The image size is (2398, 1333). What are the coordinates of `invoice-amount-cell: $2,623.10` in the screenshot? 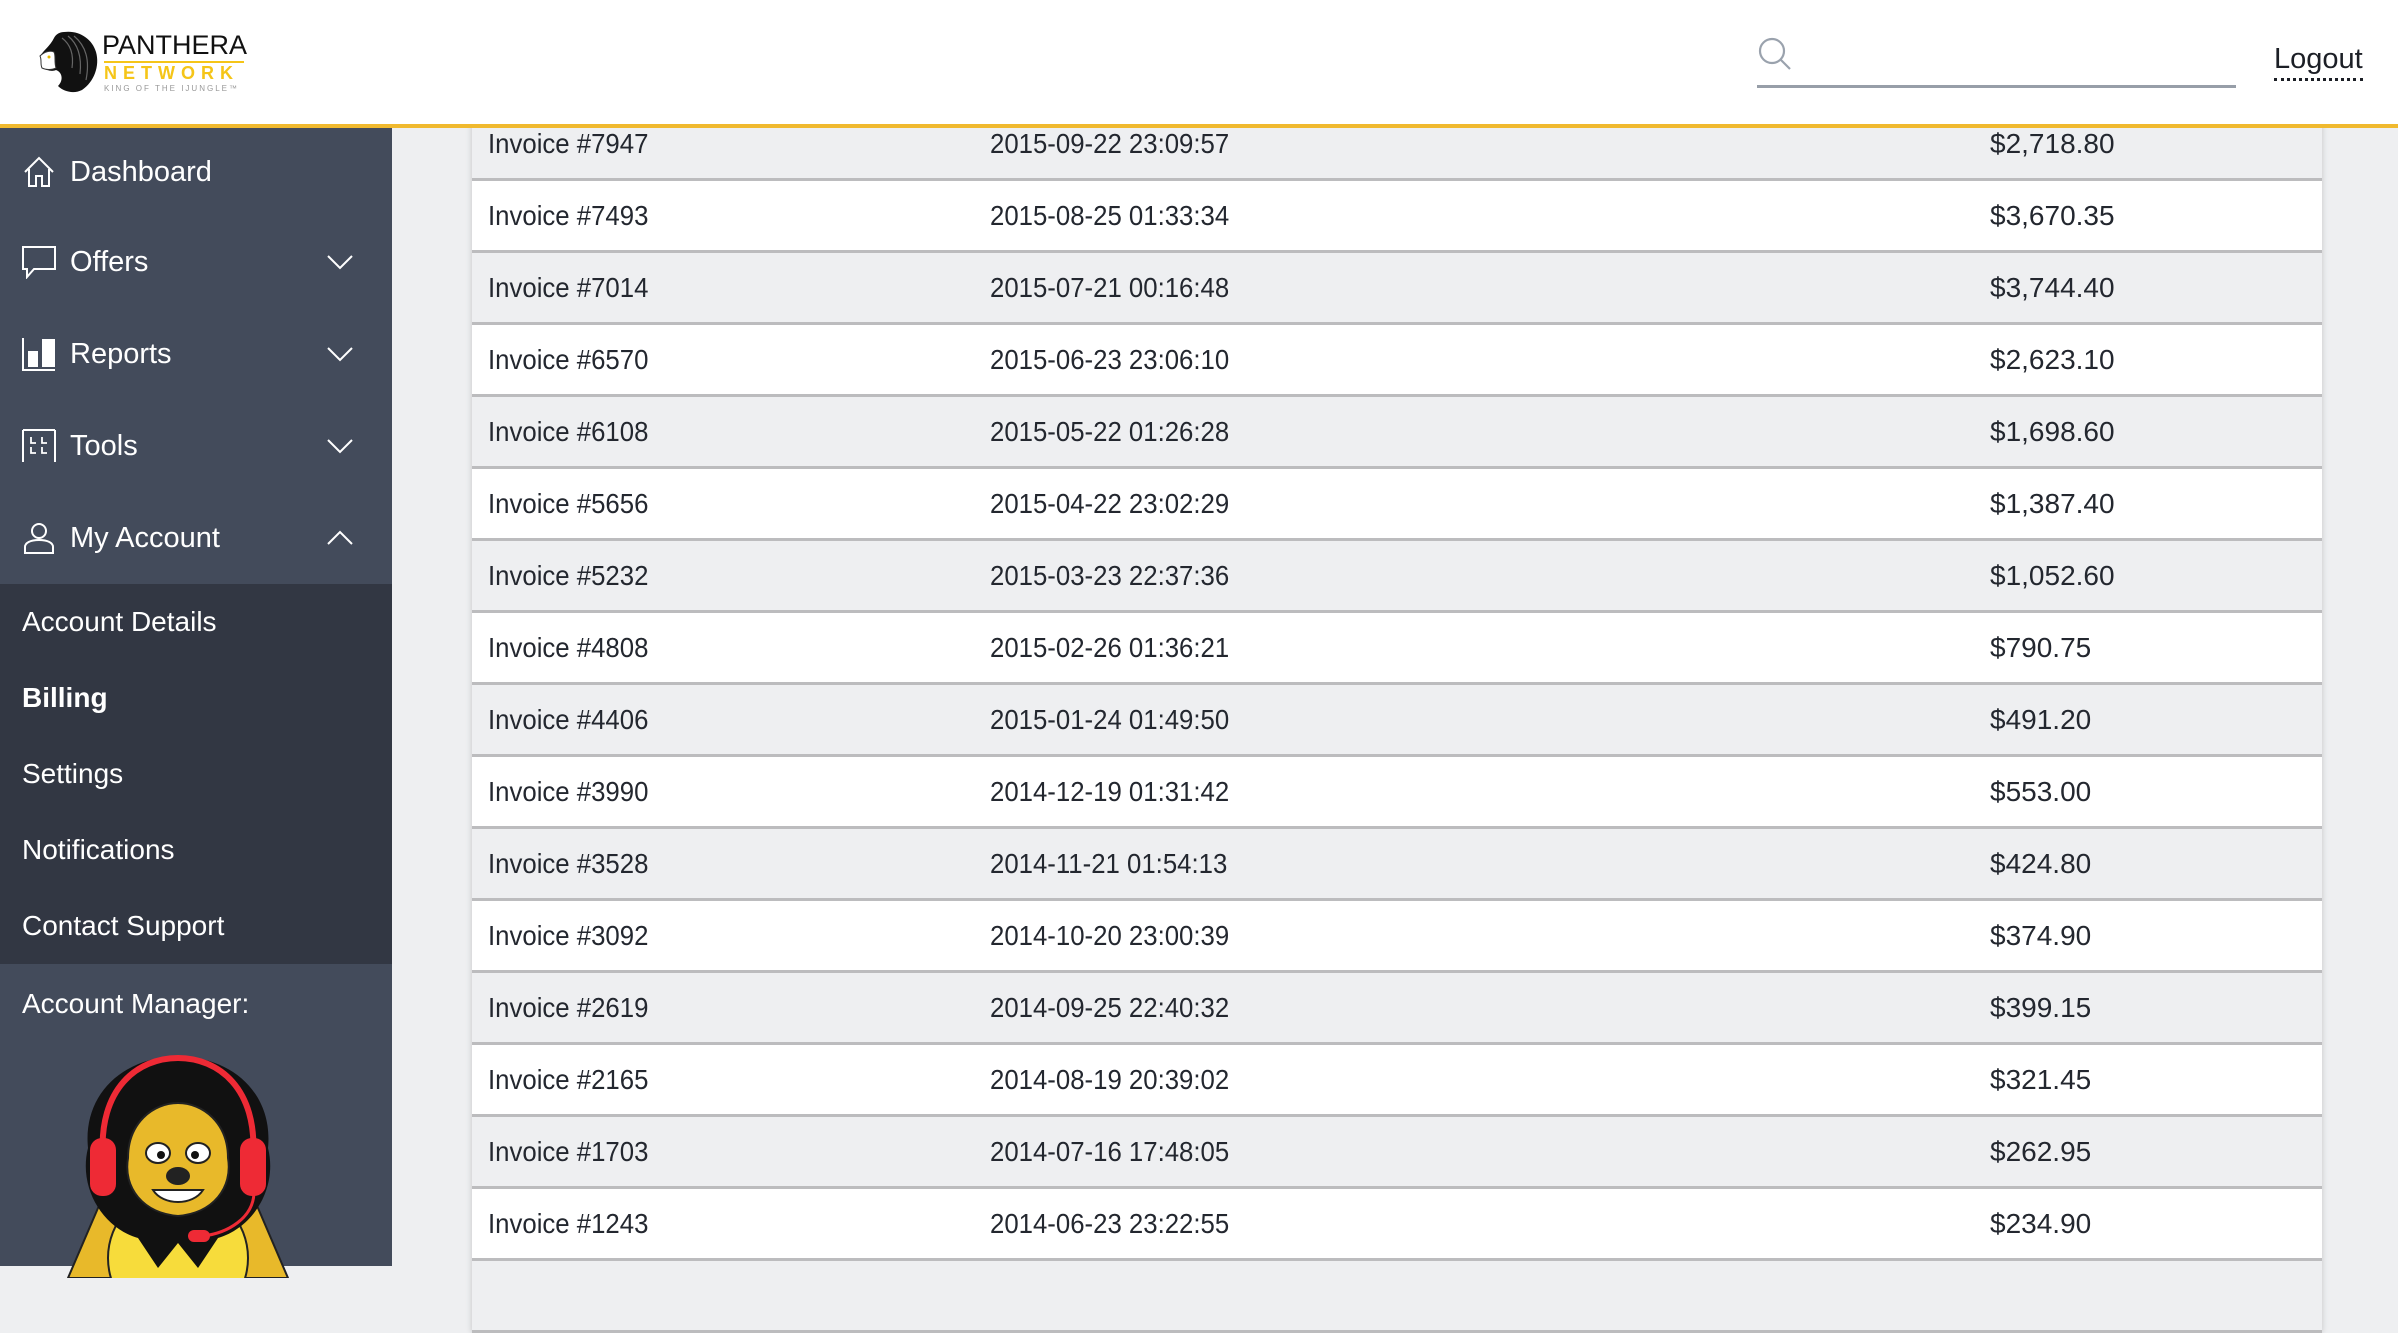 It's located at (2052, 359).